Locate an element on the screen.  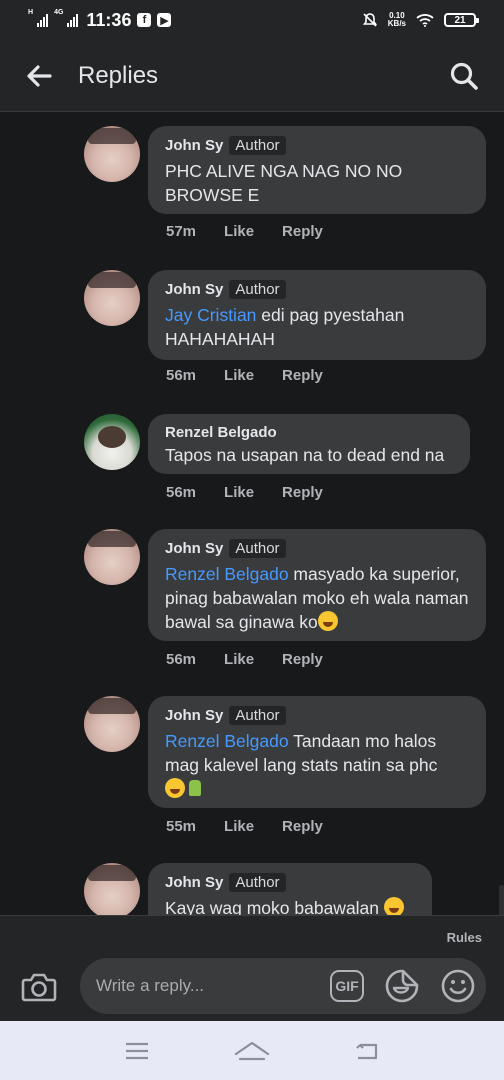
recents-button is located at coordinates (137, 1051).